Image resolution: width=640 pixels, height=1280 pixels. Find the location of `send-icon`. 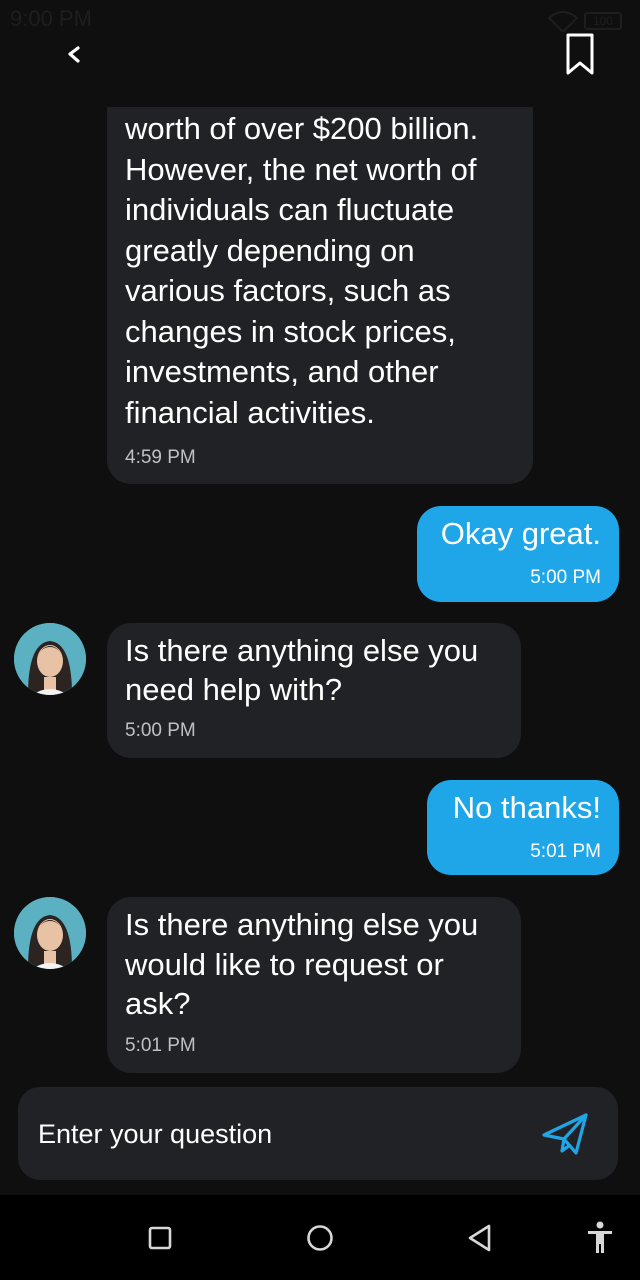

send-icon is located at coordinates (565, 1134).